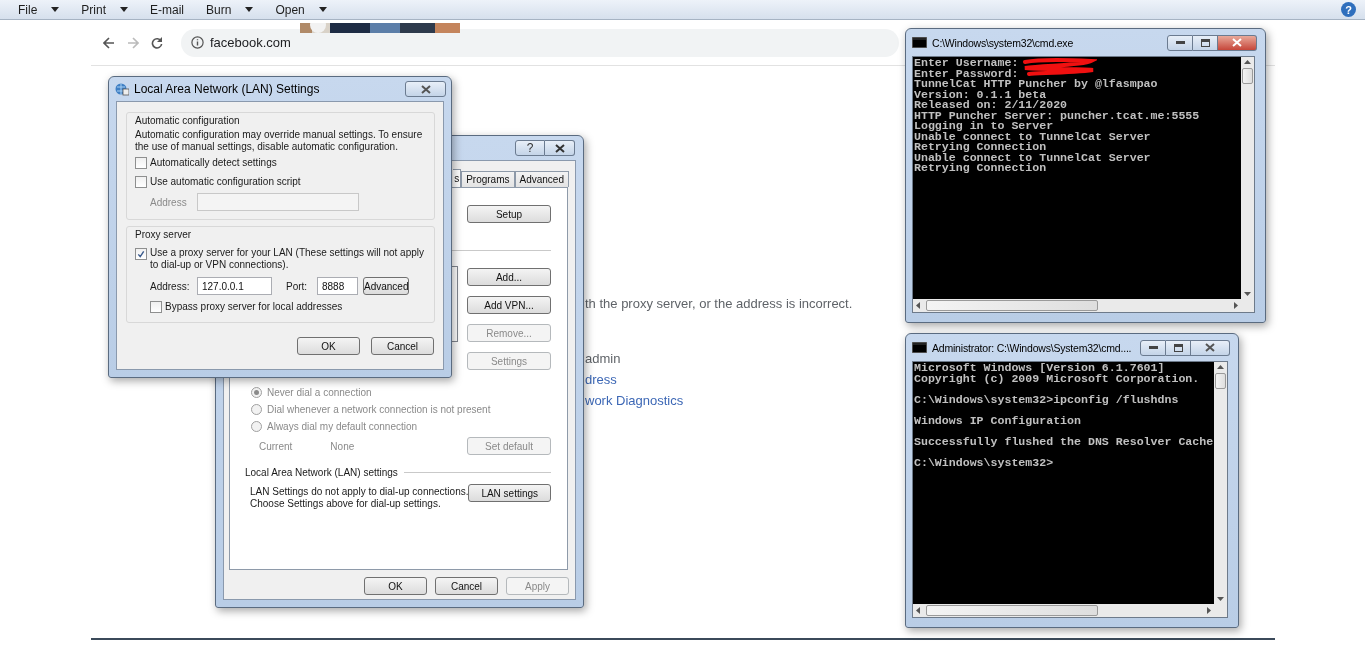 The height and width of the screenshot is (646, 1365). I want to click on link: dress, so click(601, 379).